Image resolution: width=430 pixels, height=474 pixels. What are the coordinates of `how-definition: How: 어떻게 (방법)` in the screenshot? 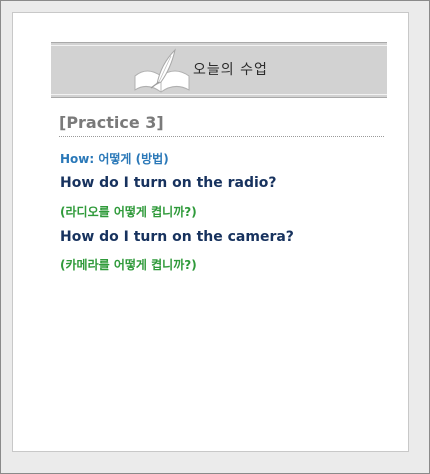 It's located at (114, 159).